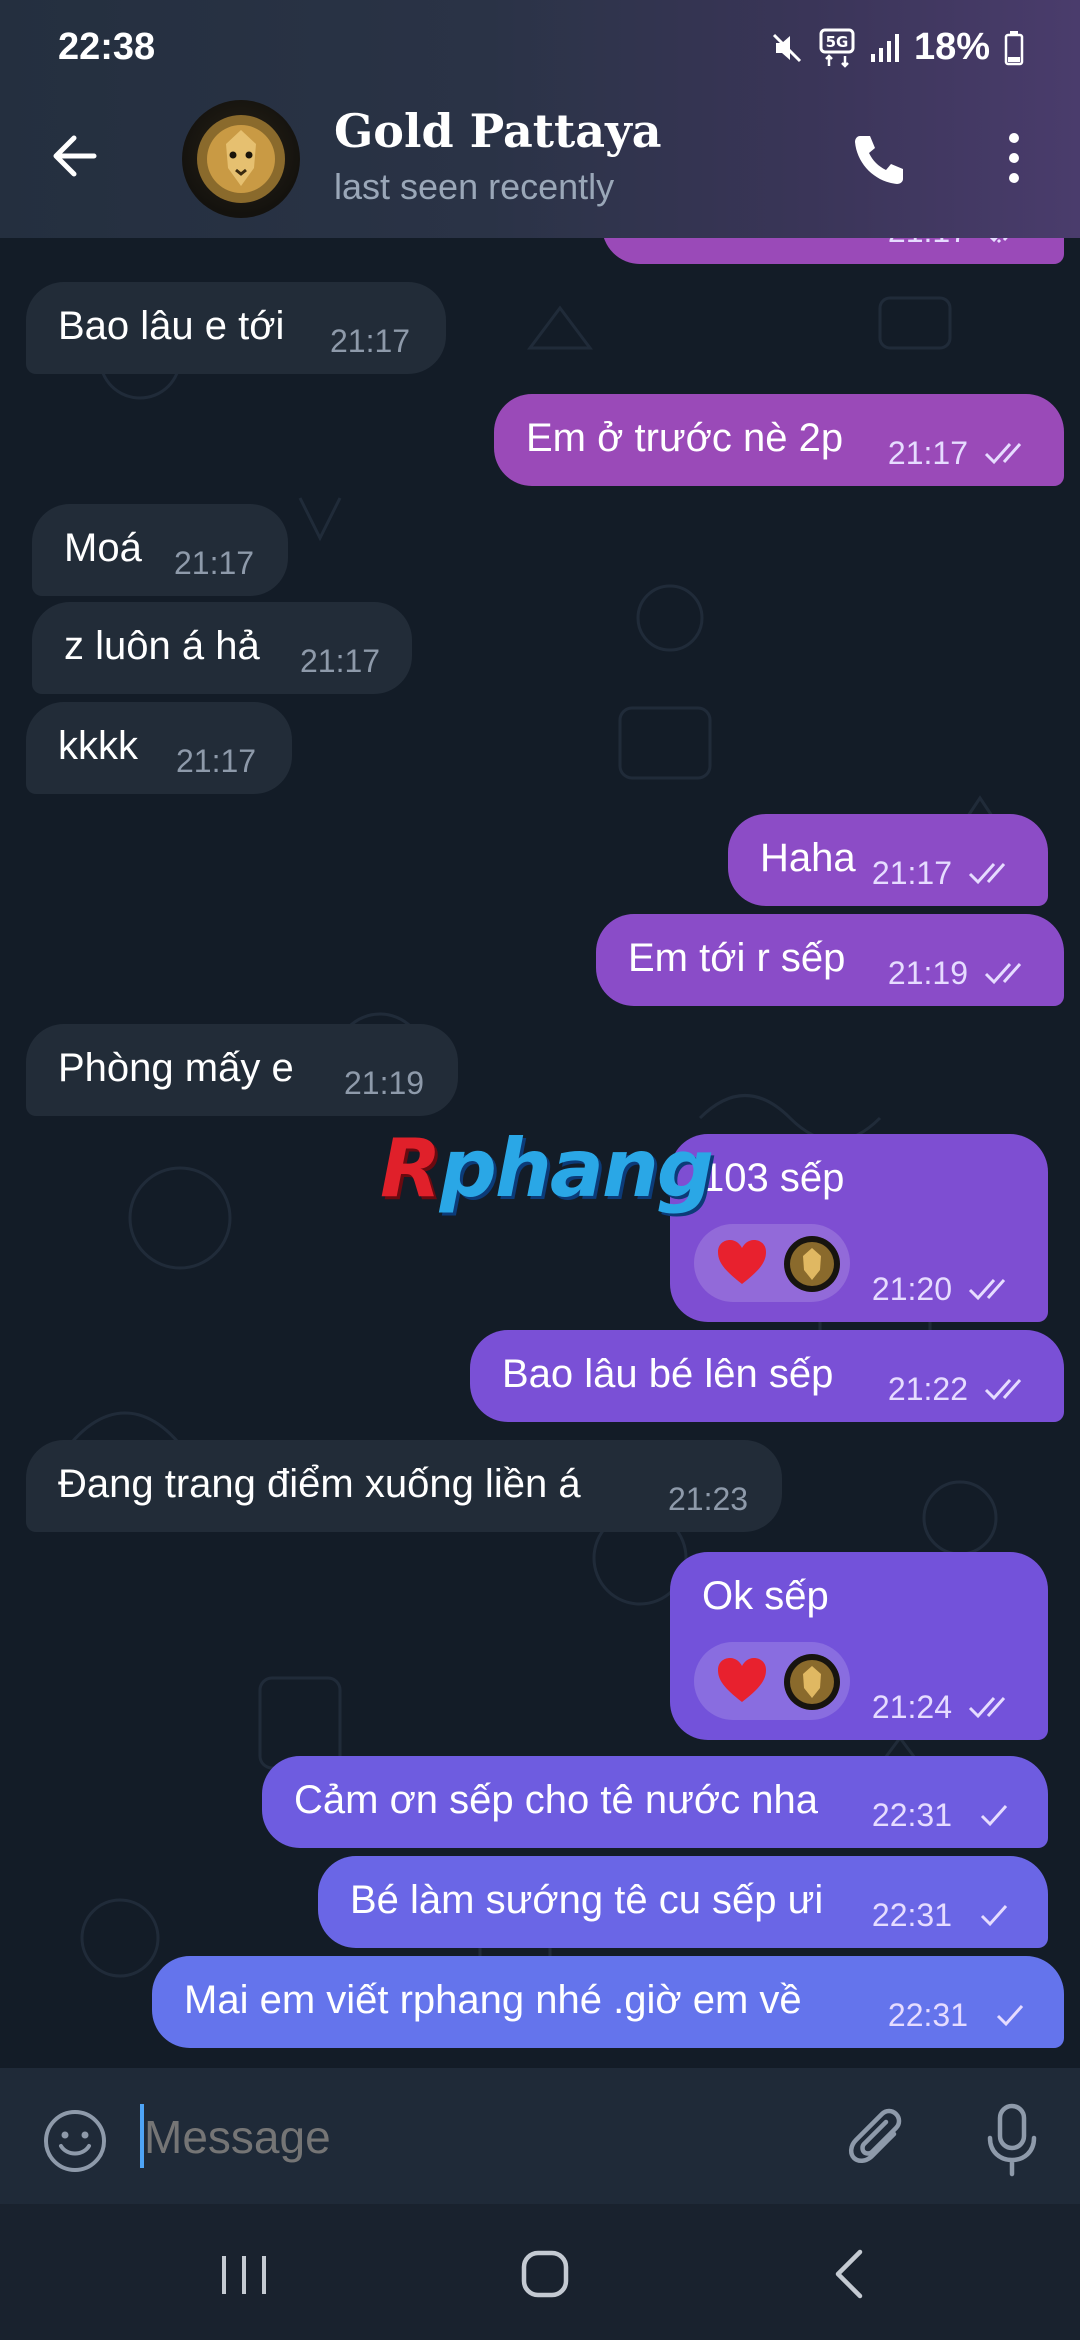 The width and height of the screenshot is (1080, 2340). I want to click on message-bubble-incoming: Moá 21:17, so click(160, 550).